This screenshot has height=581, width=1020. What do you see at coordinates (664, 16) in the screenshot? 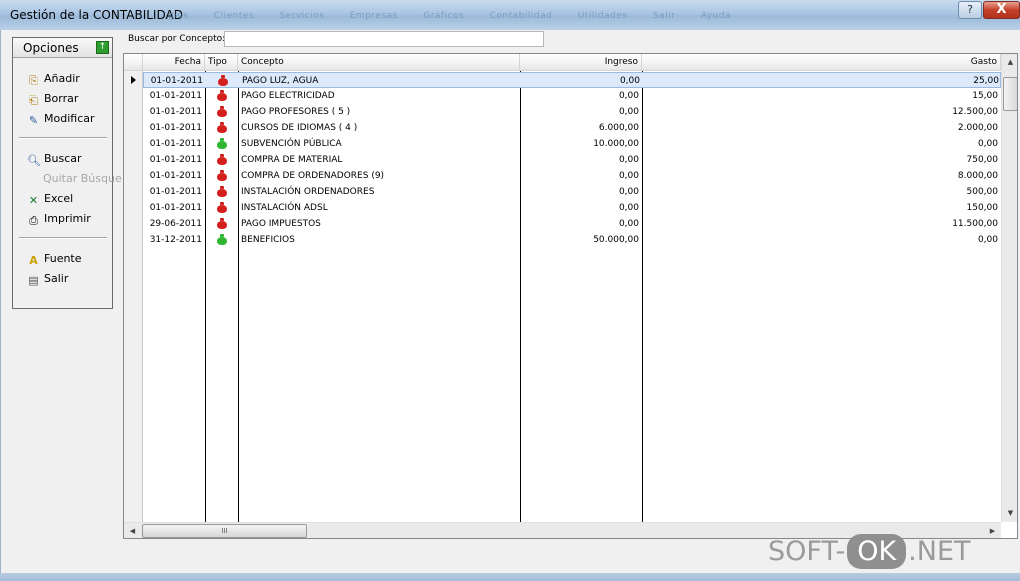
I see `menu-item: Salir` at bounding box center [664, 16].